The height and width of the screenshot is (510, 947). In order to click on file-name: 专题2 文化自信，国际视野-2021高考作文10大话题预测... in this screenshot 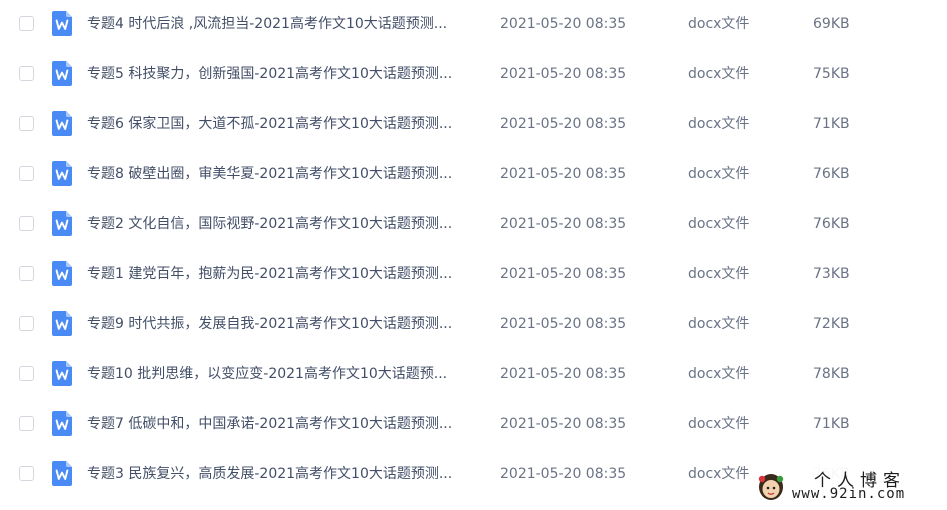, I will do `click(282, 224)`.